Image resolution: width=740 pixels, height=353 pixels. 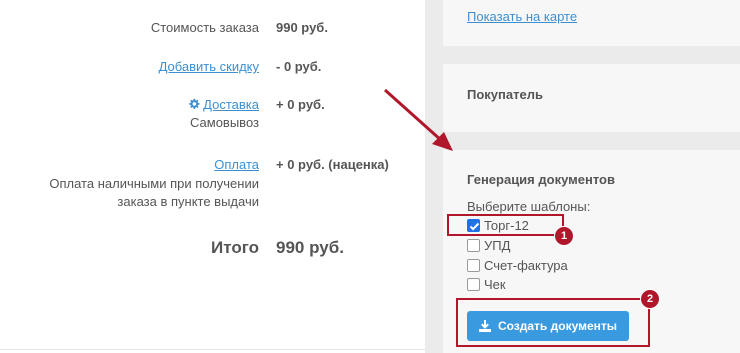 I want to click on payment-link: Оплата, so click(x=236, y=164).